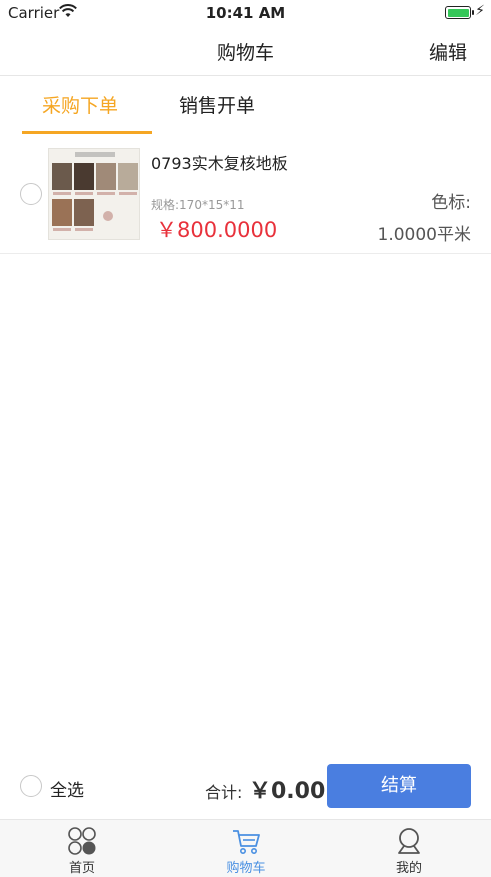 The height and width of the screenshot is (877, 491). Describe the element at coordinates (81, 868) in the screenshot. I see `tabbar-label-home: 首页` at that location.